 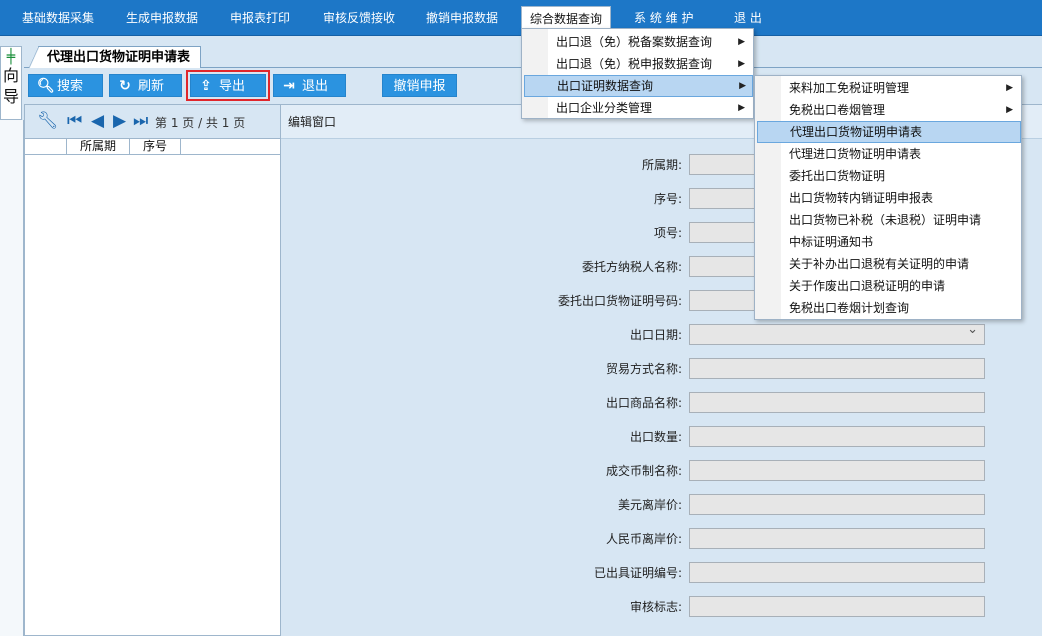 I want to click on menu-revoke-declaration: 撤销申报数据, so click(x=462, y=18).